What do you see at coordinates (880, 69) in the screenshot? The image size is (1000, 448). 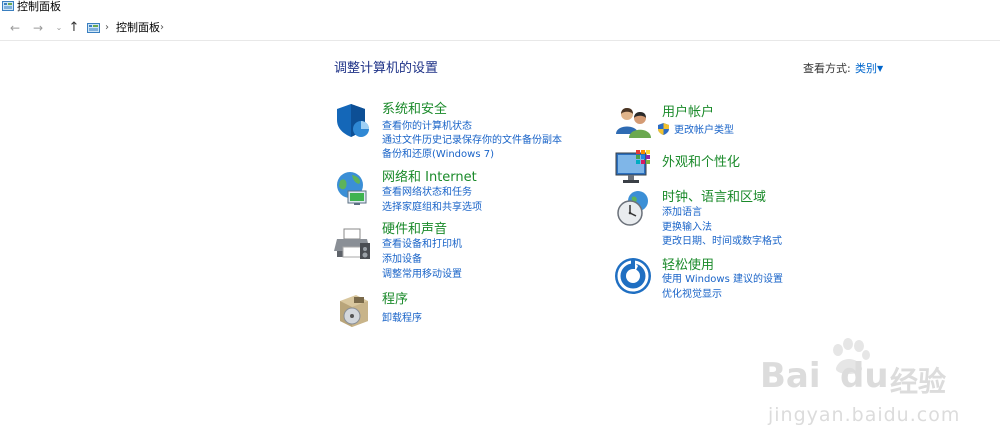 I see `chevron-down-icon: ▼` at bounding box center [880, 69].